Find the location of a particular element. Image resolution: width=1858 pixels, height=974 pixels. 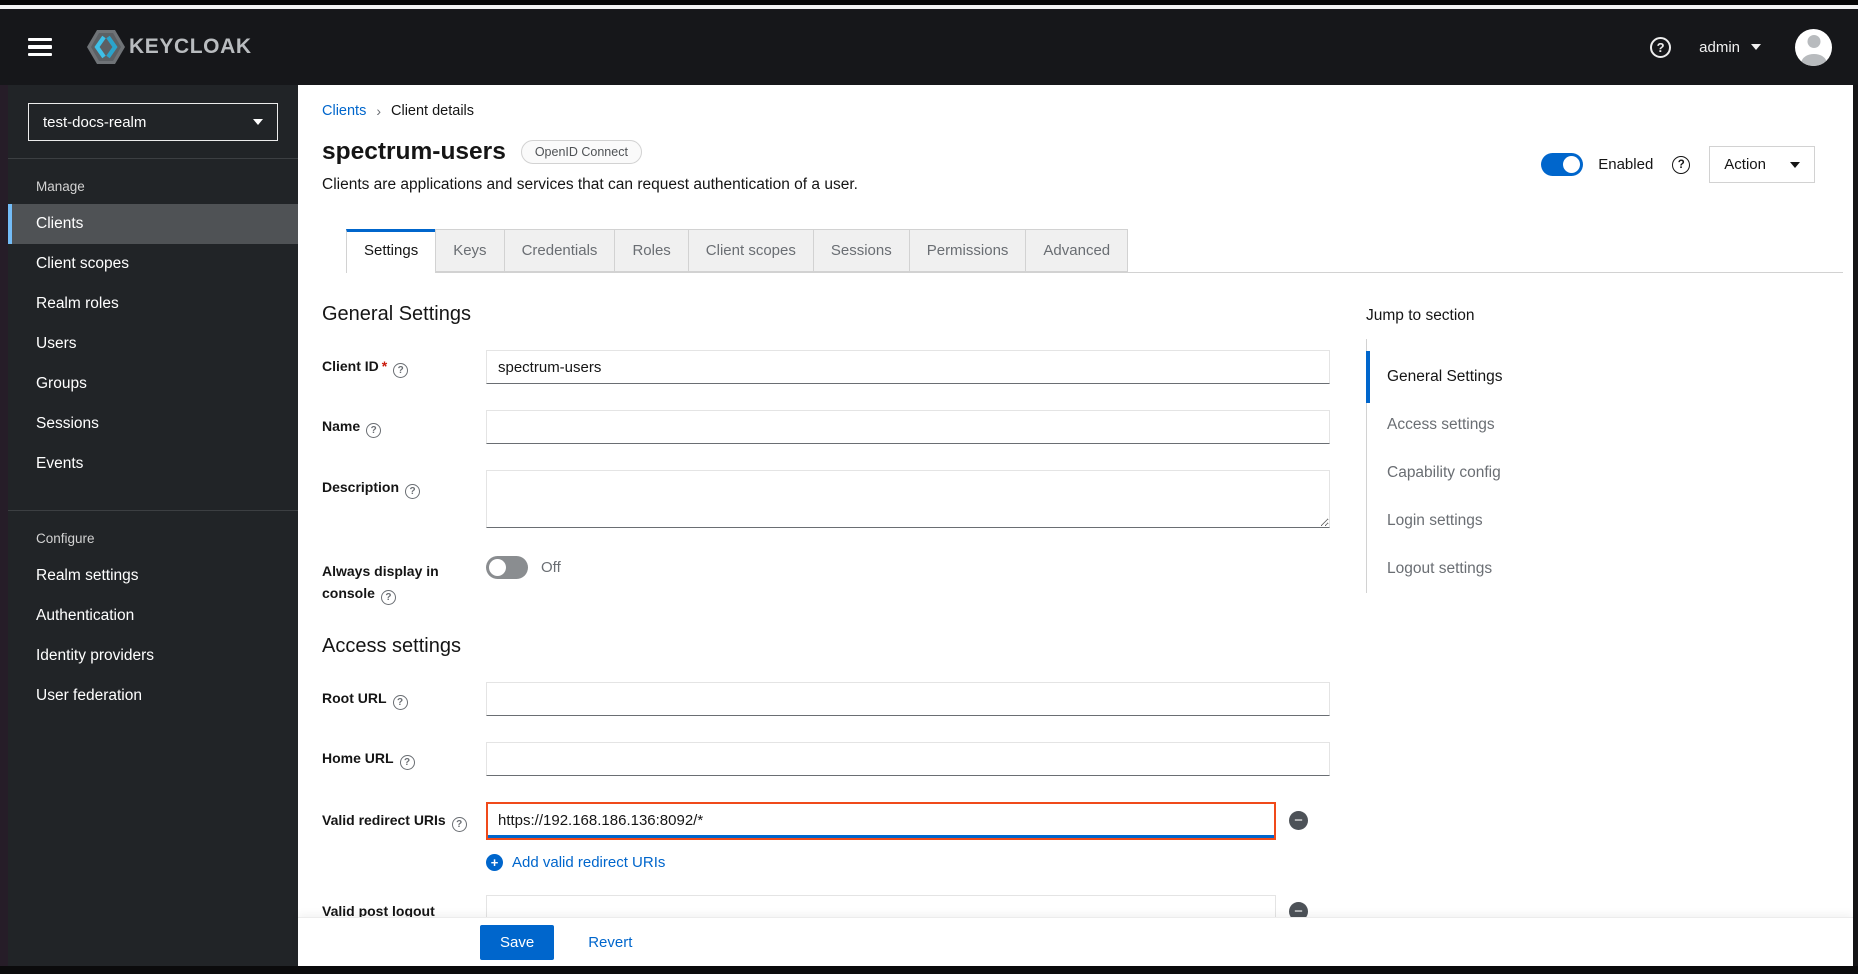

breadcrumb-clients-link: Clients is located at coordinates (344, 111).